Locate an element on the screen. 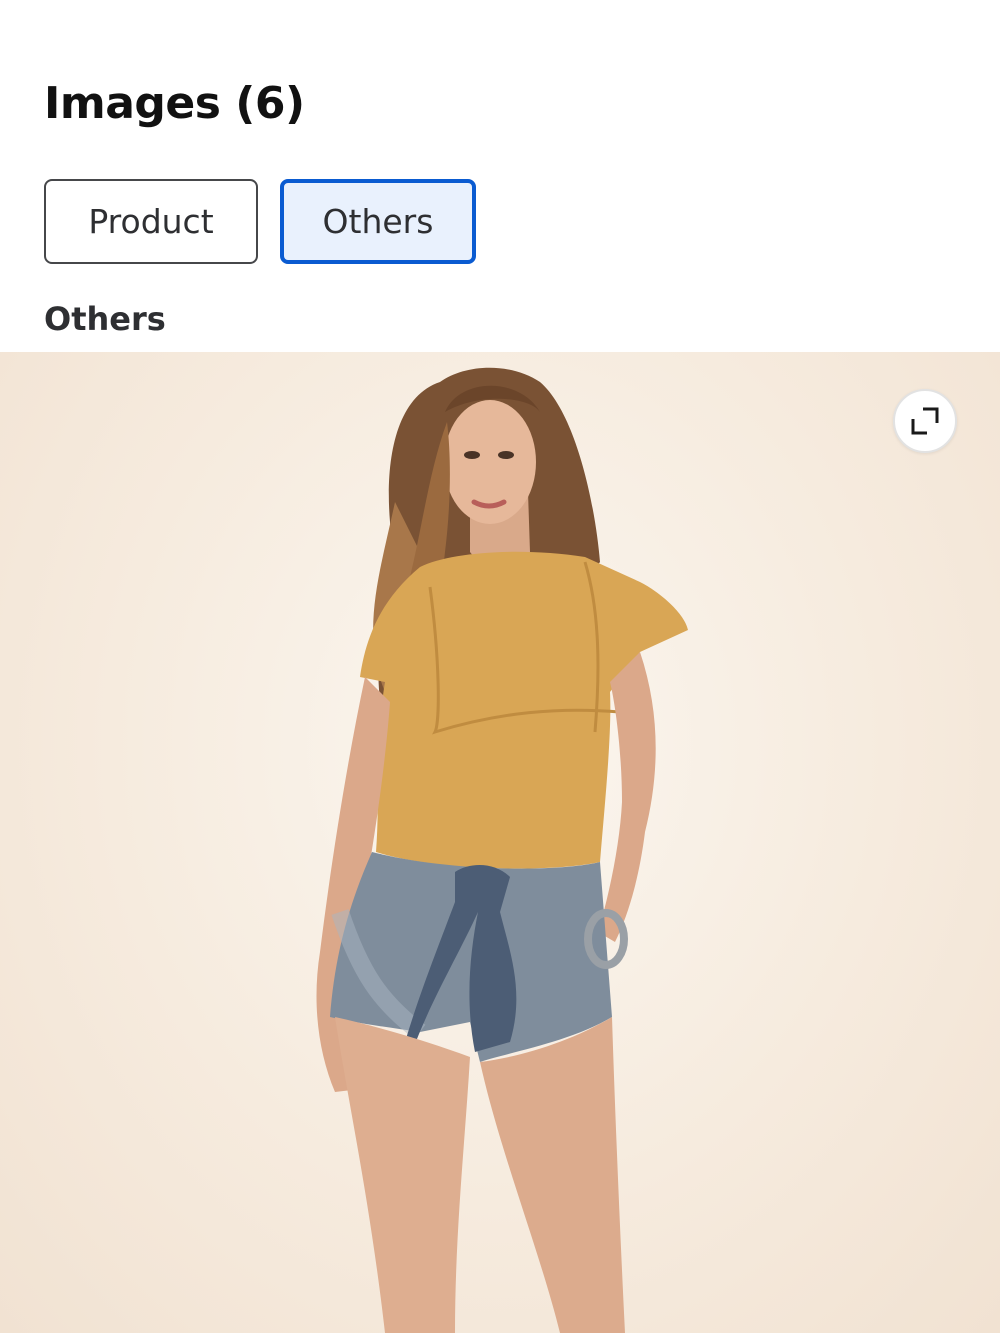 This screenshot has width=1000, height=1333. image-filter-tabs: Product Others is located at coordinates (260, 221).